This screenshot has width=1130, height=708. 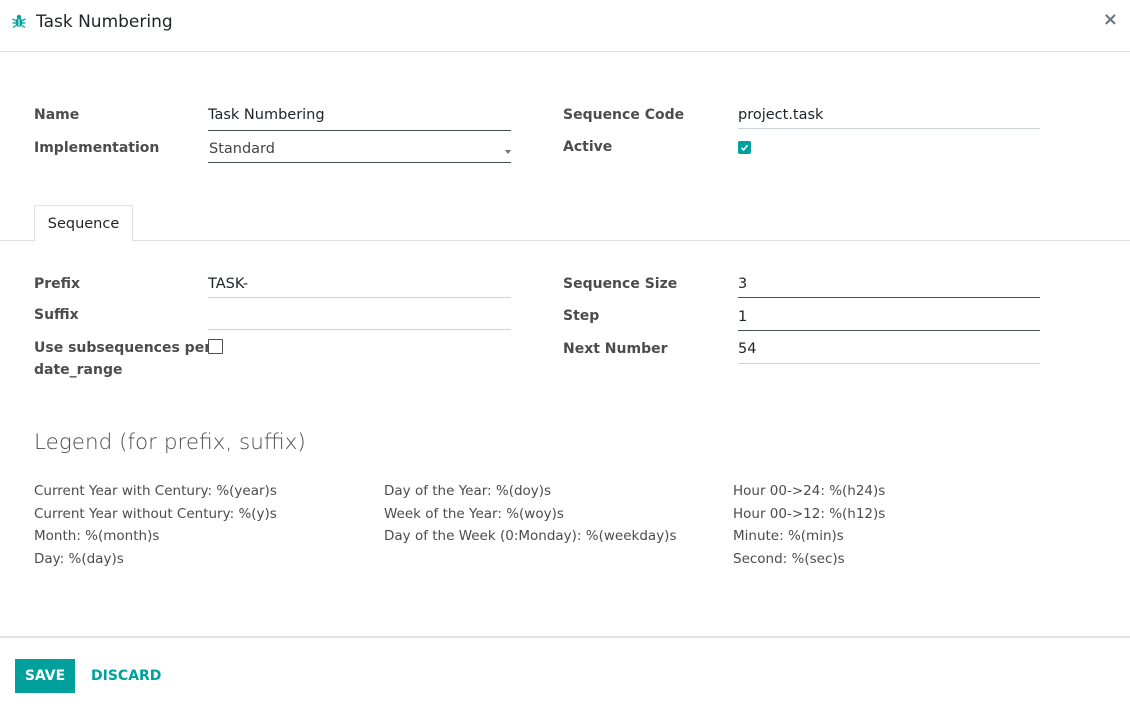 I want to click on legend-title: Legend (for prefix, suffix), so click(x=170, y=442).